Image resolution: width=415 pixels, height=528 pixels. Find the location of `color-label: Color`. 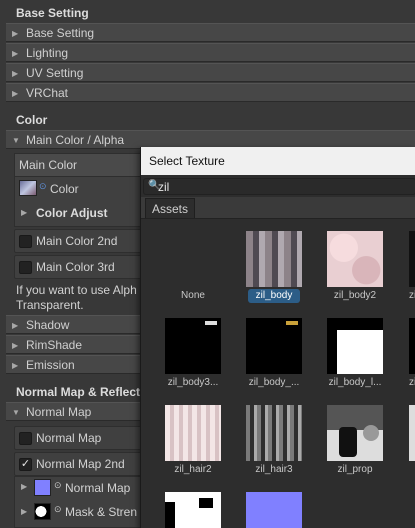

color-label: Color is located at coordinates (64, 189).